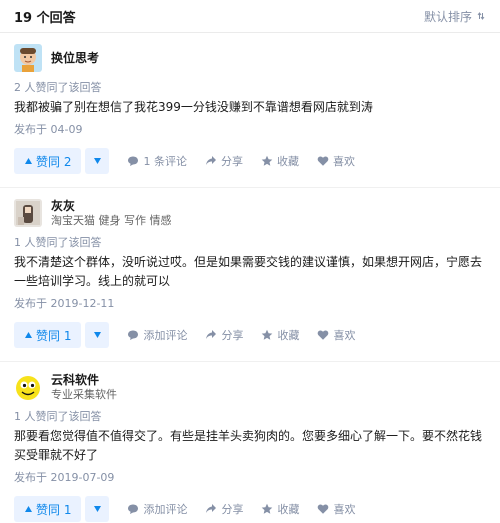  I want to click on author-name: 灰灰, so click(111, 206).